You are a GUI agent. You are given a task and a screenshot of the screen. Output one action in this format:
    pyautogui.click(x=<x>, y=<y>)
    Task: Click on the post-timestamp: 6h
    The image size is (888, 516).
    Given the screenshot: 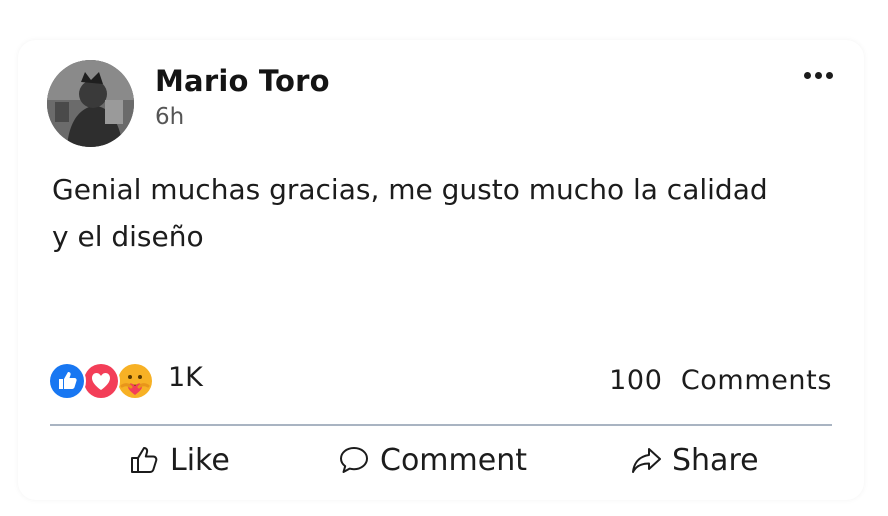 What is the action you would take?
    pyautogui.click(x=169, y=117)
    